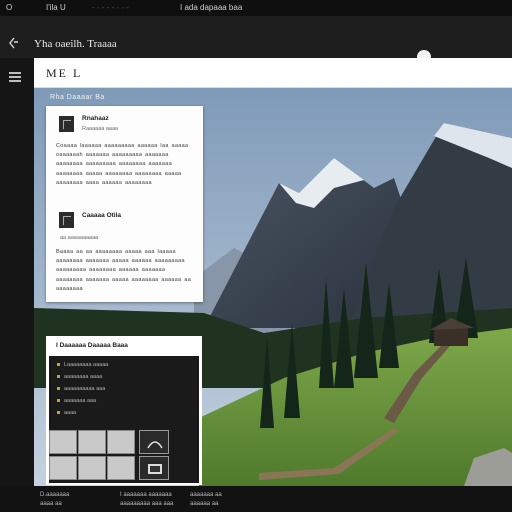 The image size is (512, 512). I want to click on status-item: I aaaaaaa aaaaaaa, so click(146, 495).